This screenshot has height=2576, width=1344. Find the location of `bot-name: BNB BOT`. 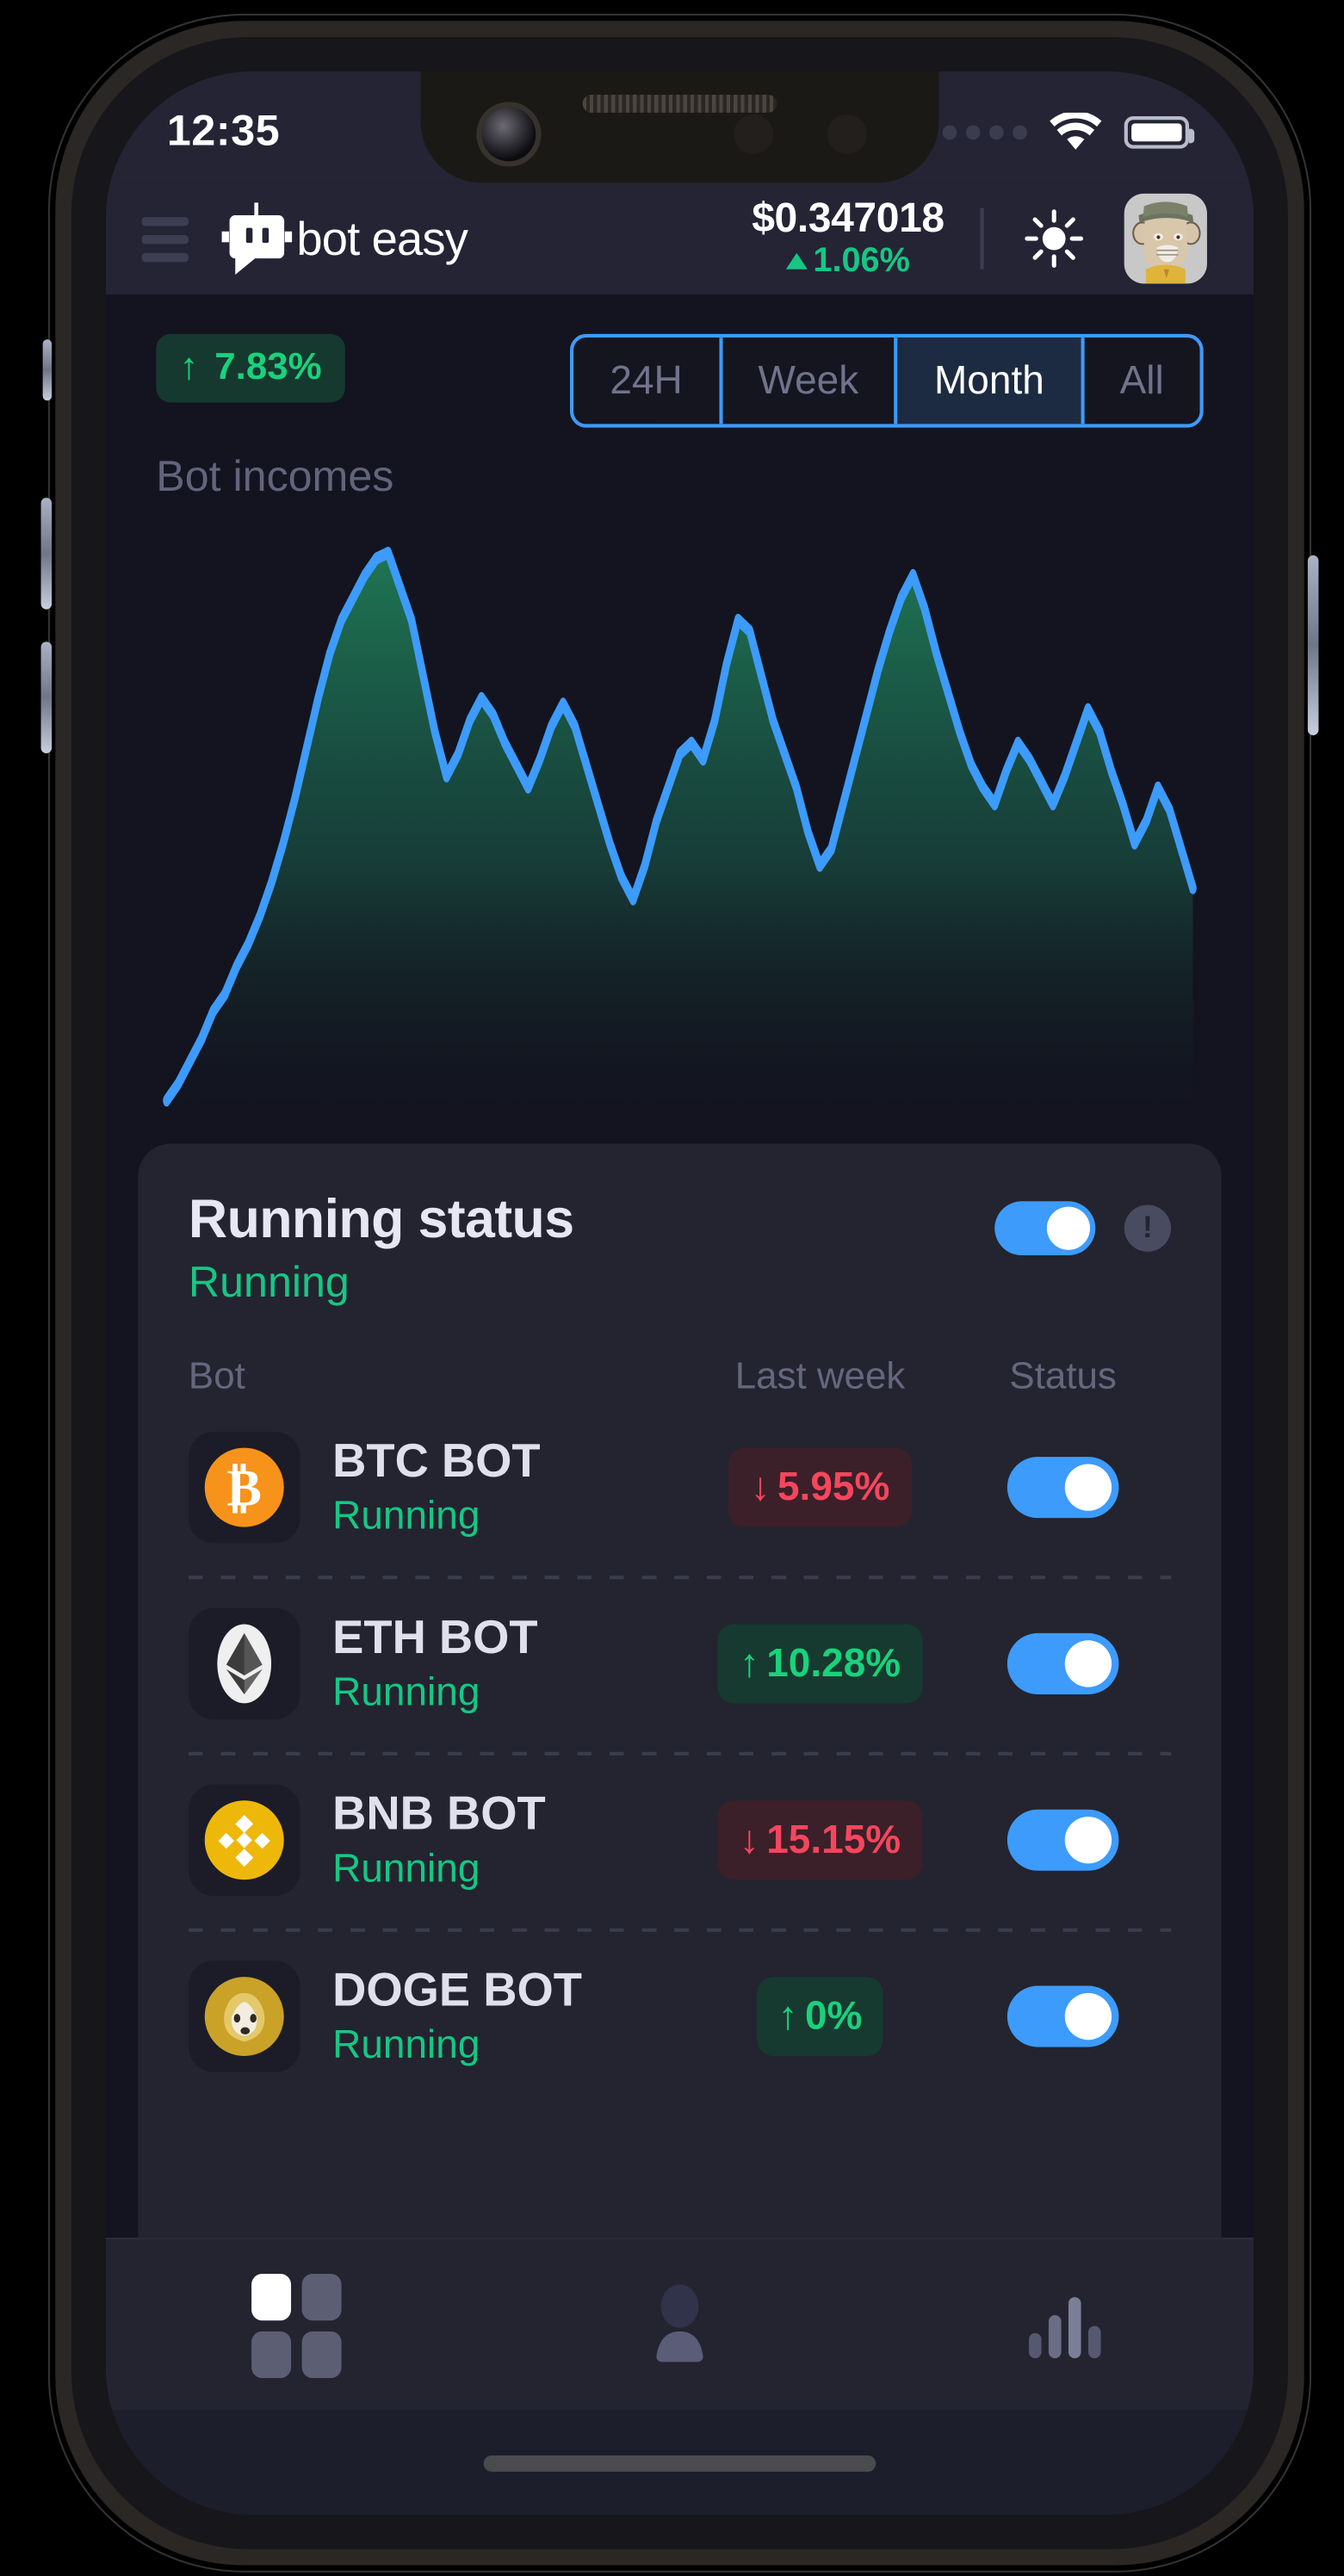

bot-name: BNB BOT is located at coordinates (439, 1814).